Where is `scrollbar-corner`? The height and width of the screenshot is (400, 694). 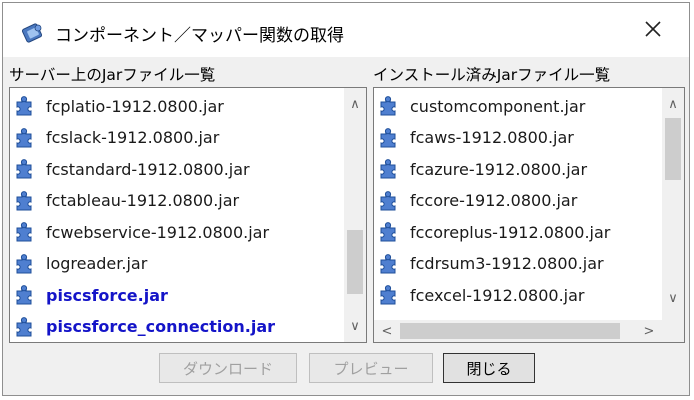
scrollbar-corner is located at coordinates (673, 331).